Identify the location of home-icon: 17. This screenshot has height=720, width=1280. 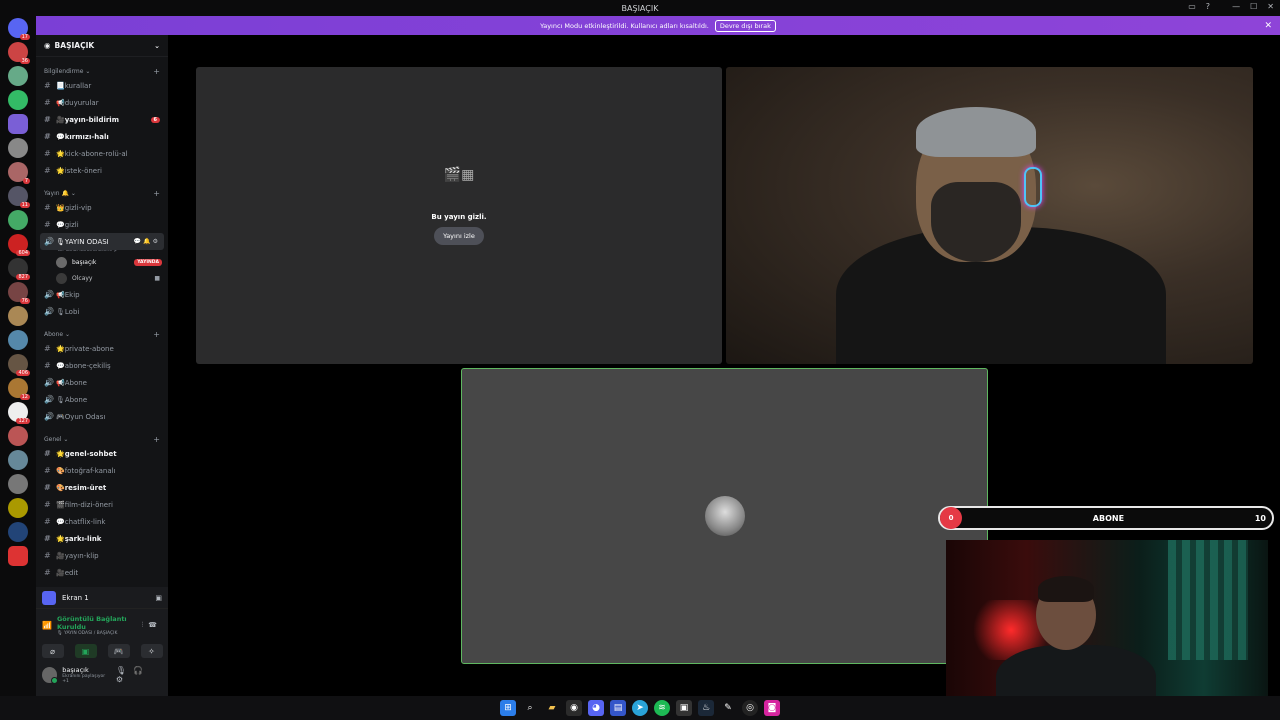
(19, 29).